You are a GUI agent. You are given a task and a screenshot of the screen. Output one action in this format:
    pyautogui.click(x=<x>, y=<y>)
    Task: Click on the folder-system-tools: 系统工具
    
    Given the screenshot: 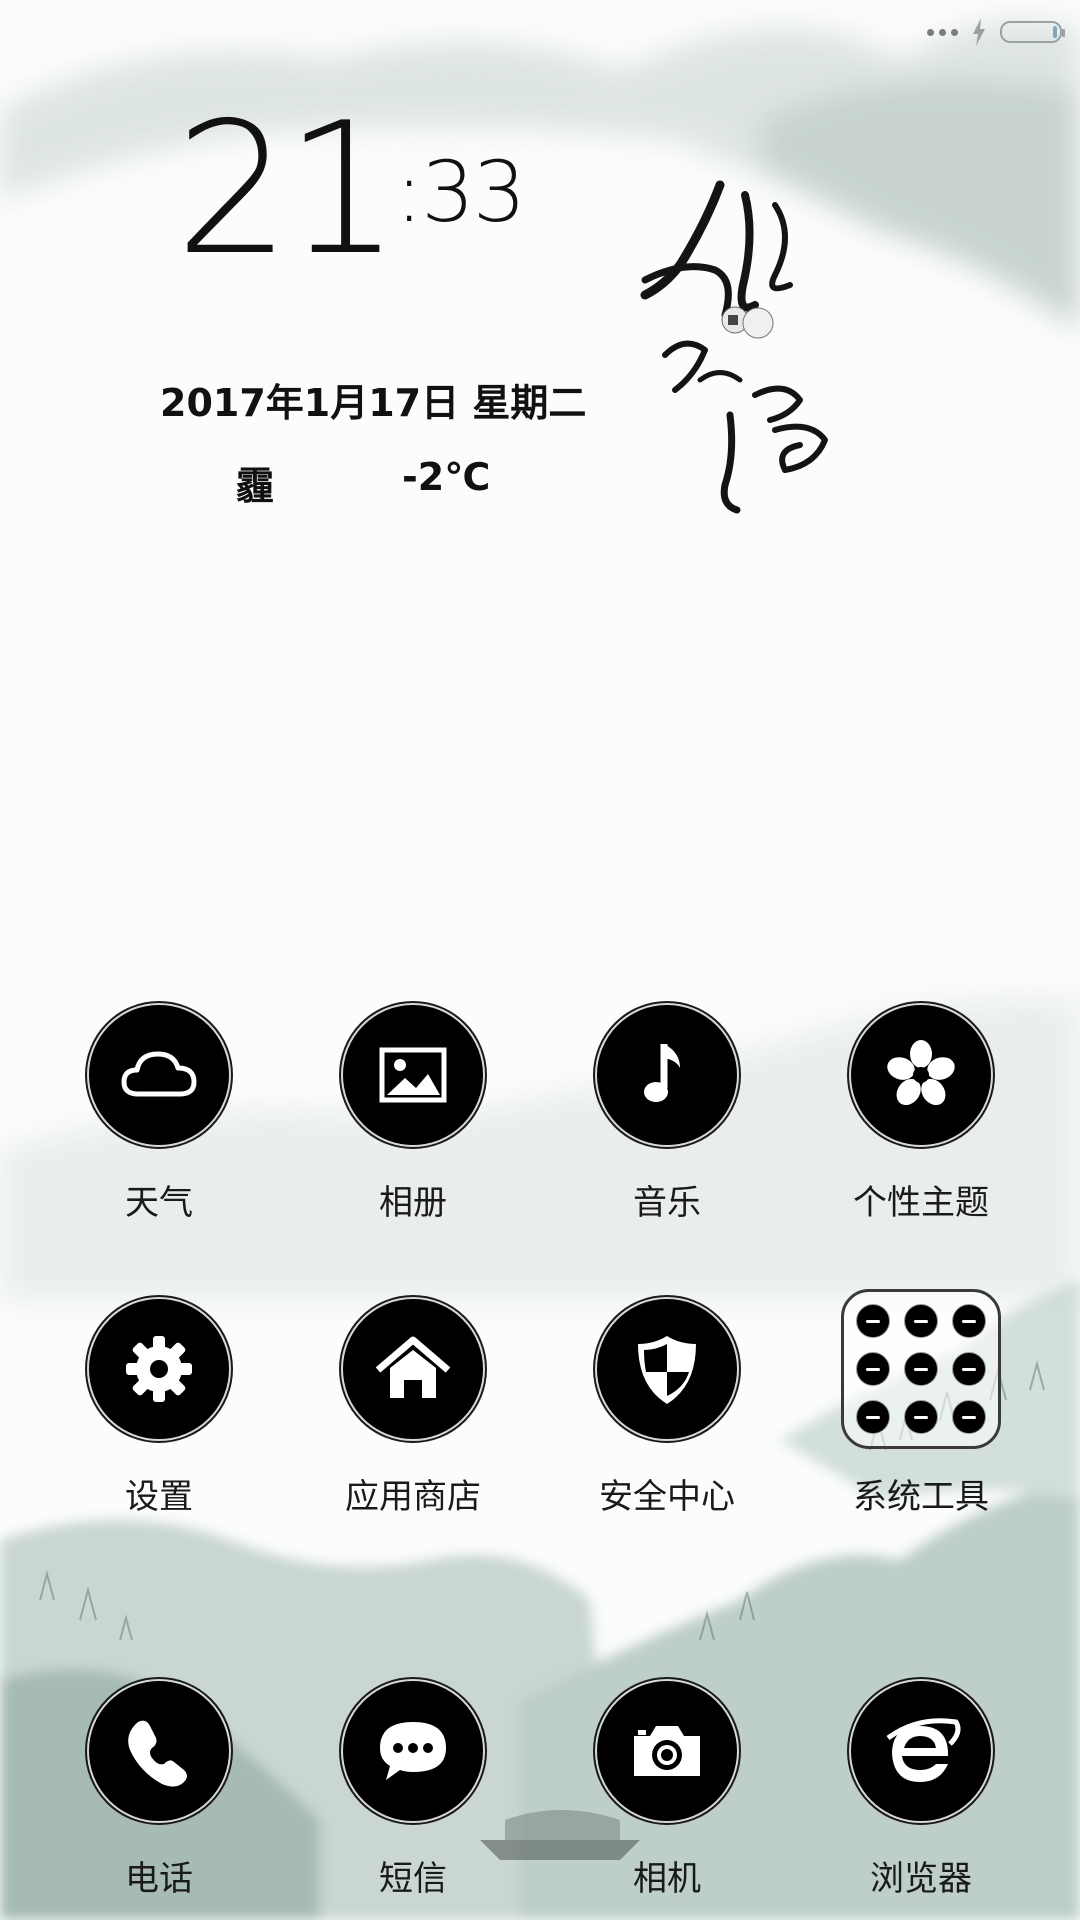 What is the action you would take?
    pyautogui.click(x=921, y=1403)
    